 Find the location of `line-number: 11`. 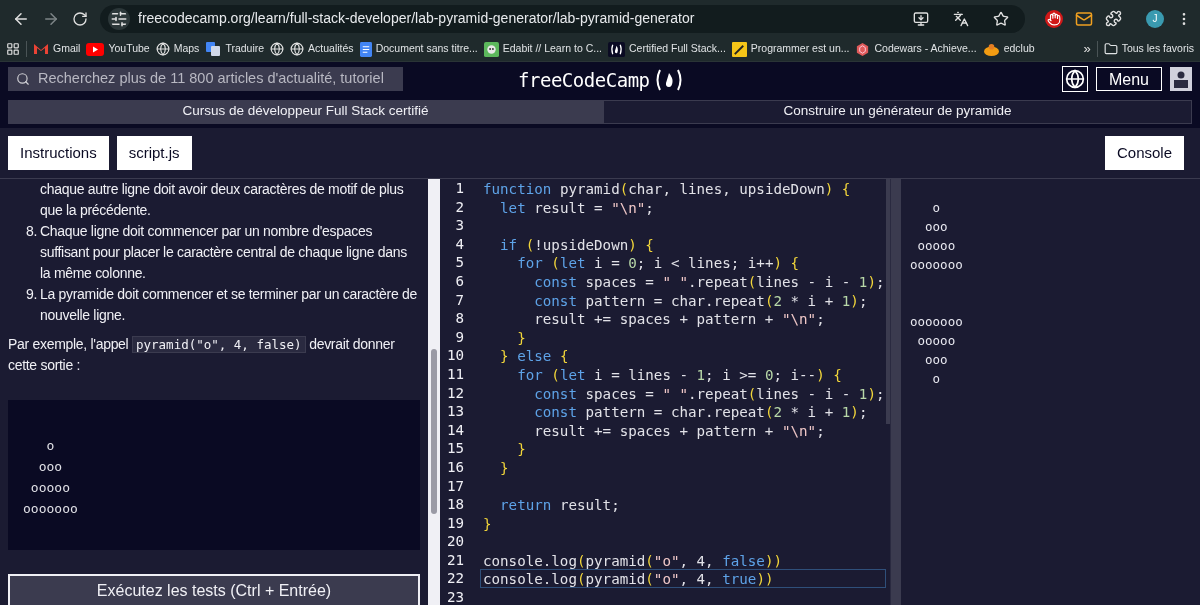

line-number: 11 is located at coordinates (454, 374).